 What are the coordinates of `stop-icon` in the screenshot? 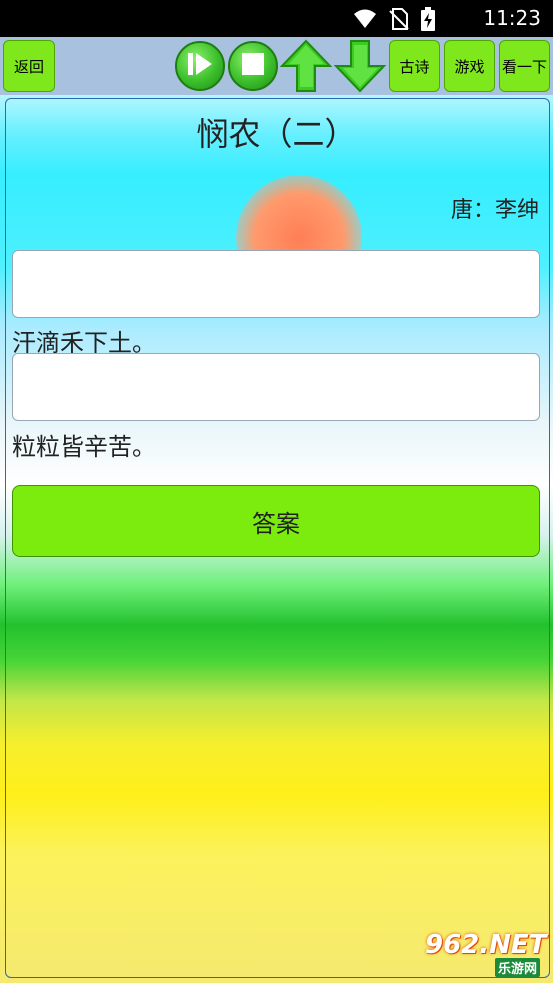 It's located at (253, 66).